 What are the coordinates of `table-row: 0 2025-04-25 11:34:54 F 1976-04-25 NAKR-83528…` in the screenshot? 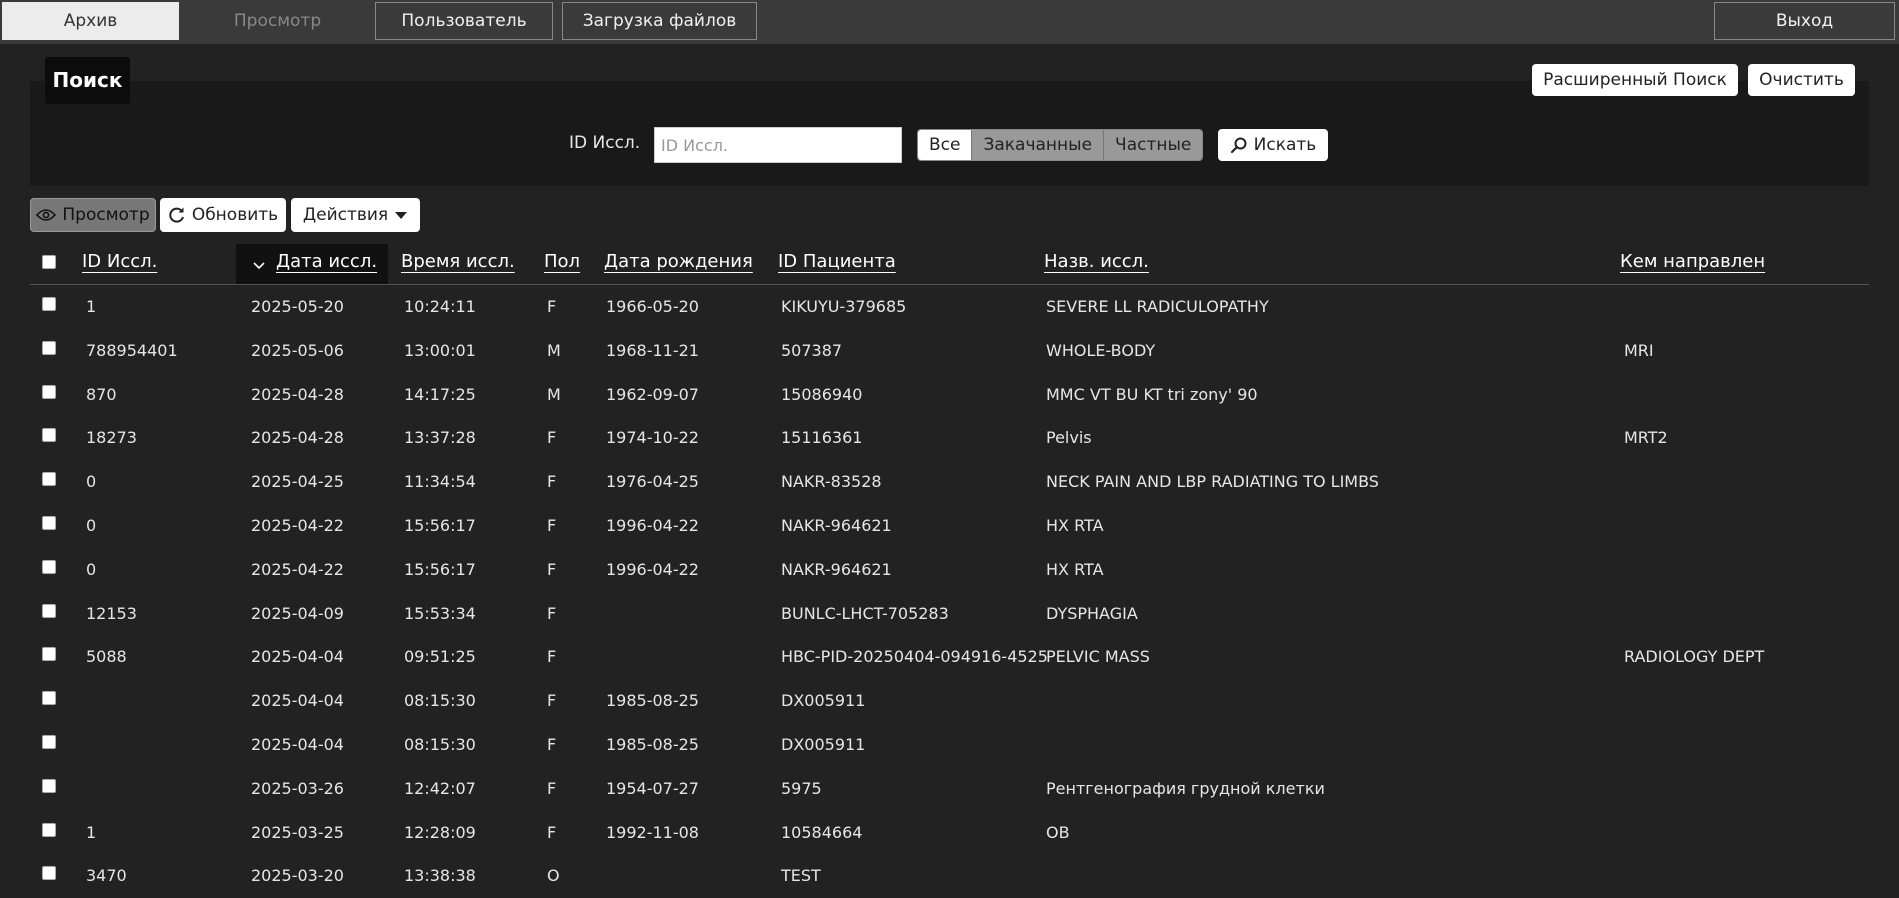 It's located at (949, 482).